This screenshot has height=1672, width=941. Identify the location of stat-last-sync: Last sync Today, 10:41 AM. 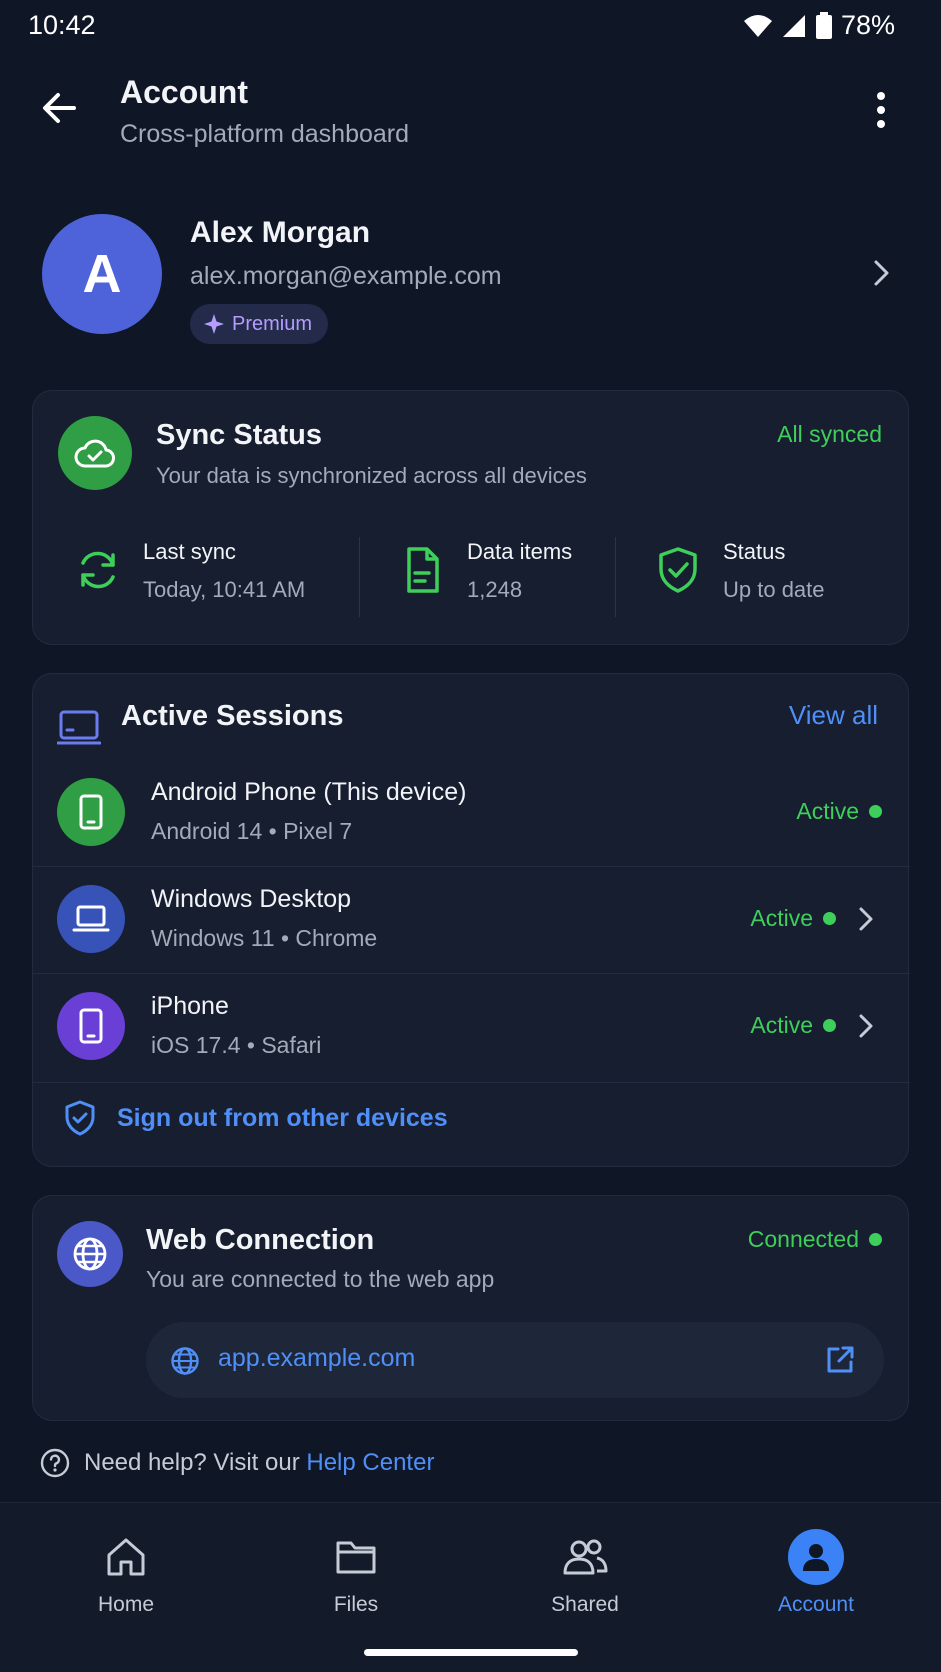
(213, 577).